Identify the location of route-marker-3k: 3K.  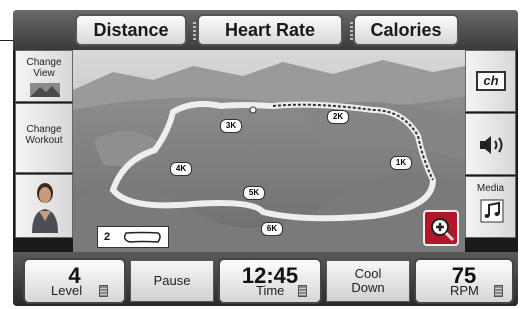
(231, 126).